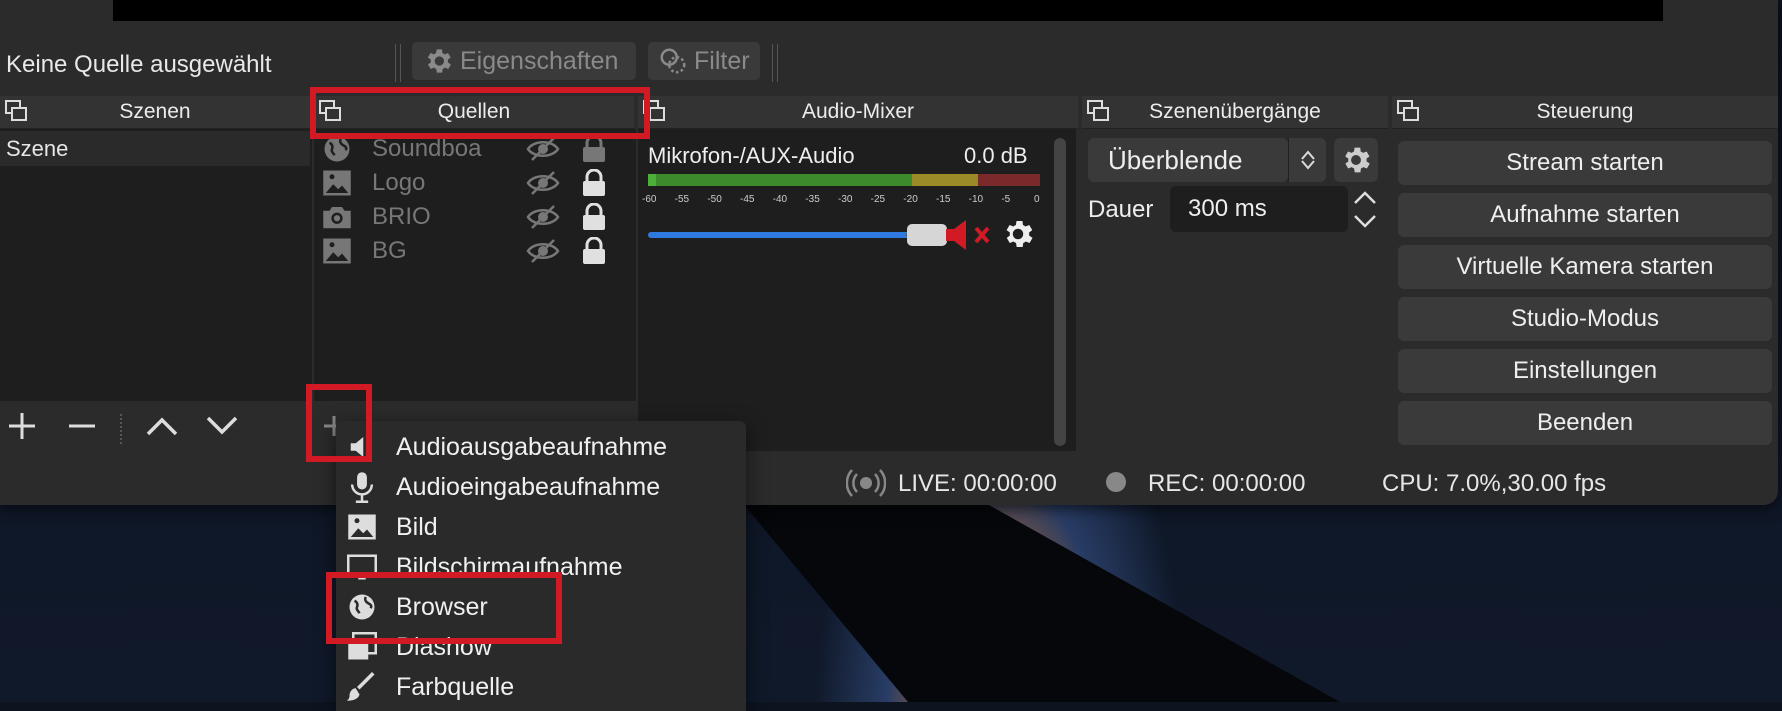 Image resolution: width=1782 pixels, height=711 pixels. I want to click on mute-button, so click(970, 237).